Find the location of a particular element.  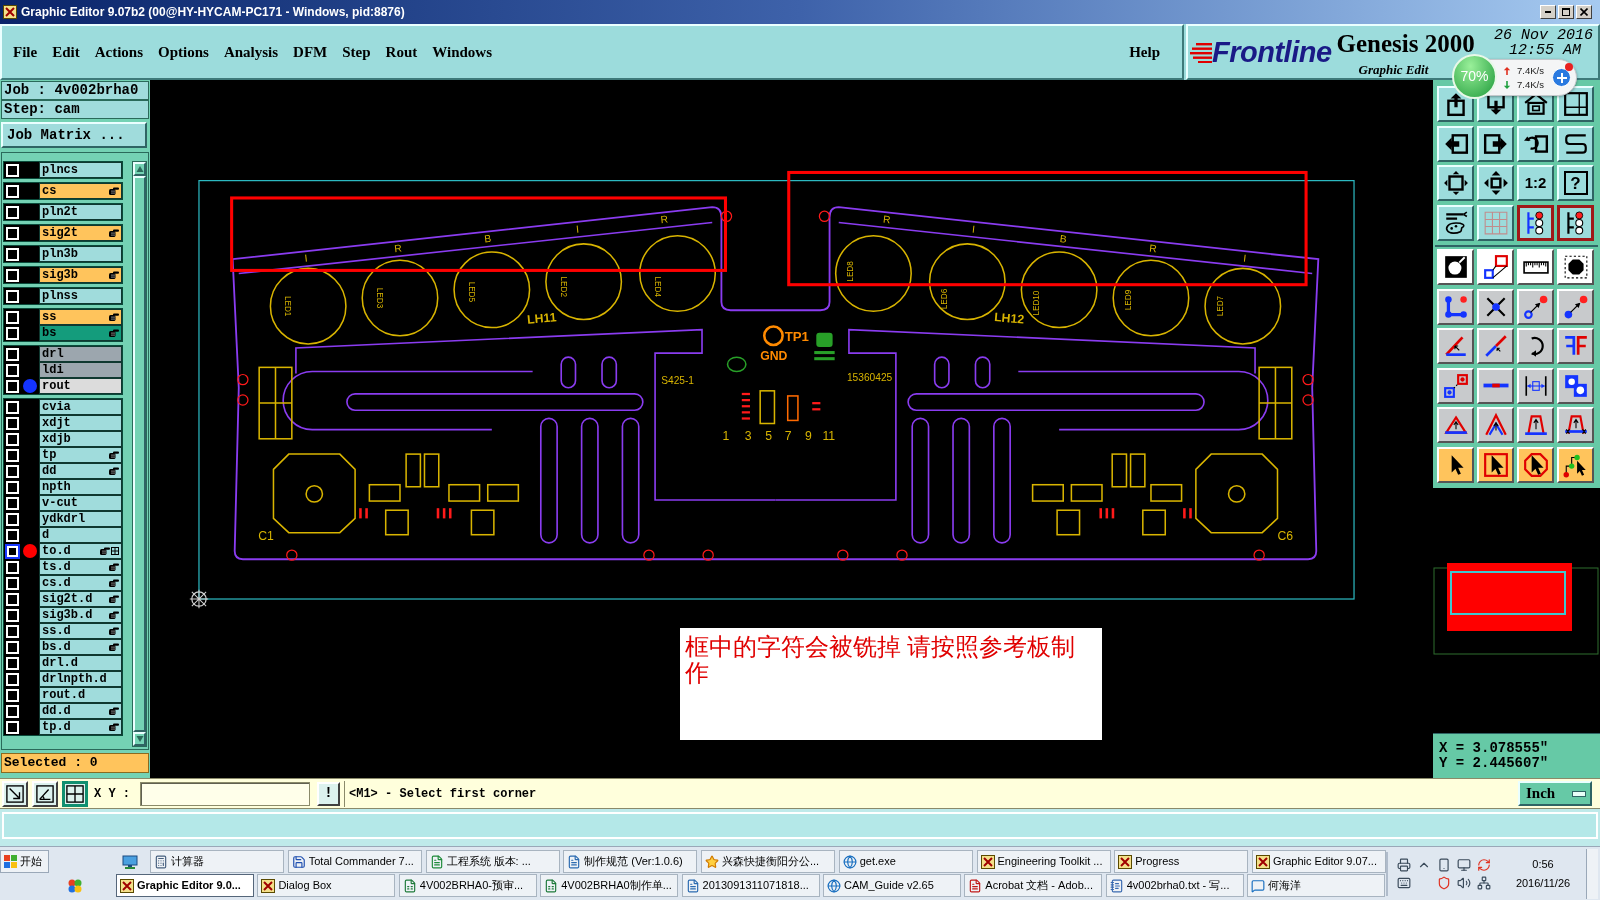

shield-icon is located at coordinates (1444, 882).